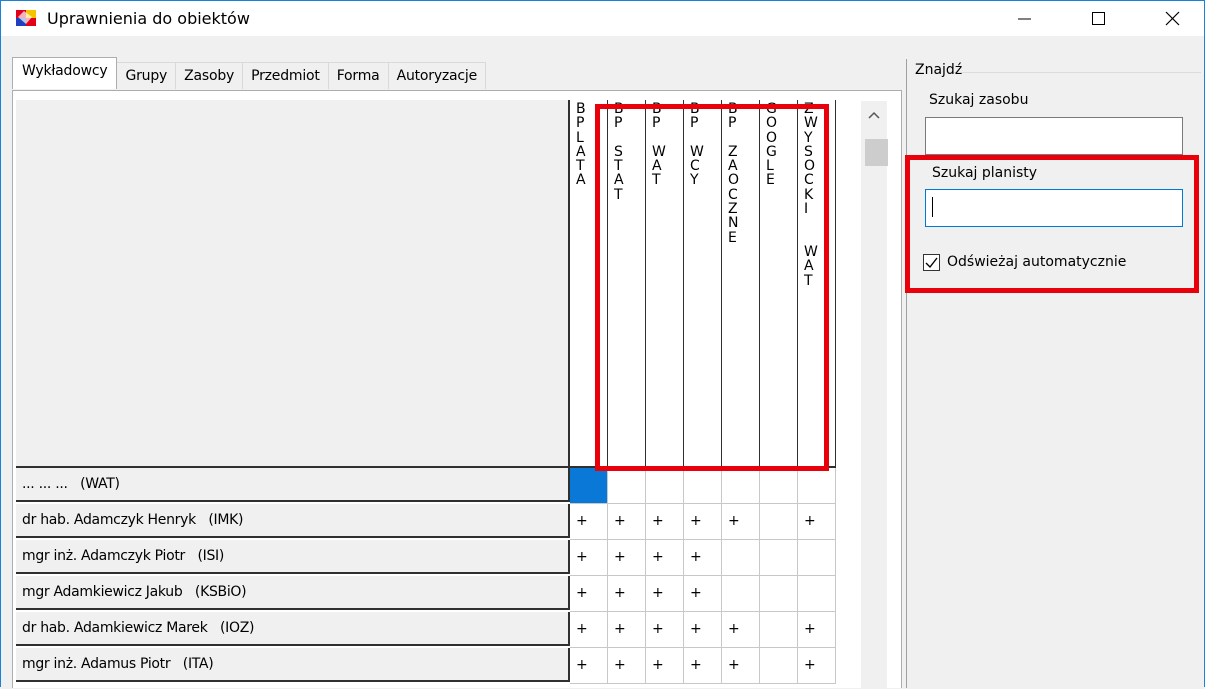  I want to click on column-header-label: B P L A T A, so click(581, 145).